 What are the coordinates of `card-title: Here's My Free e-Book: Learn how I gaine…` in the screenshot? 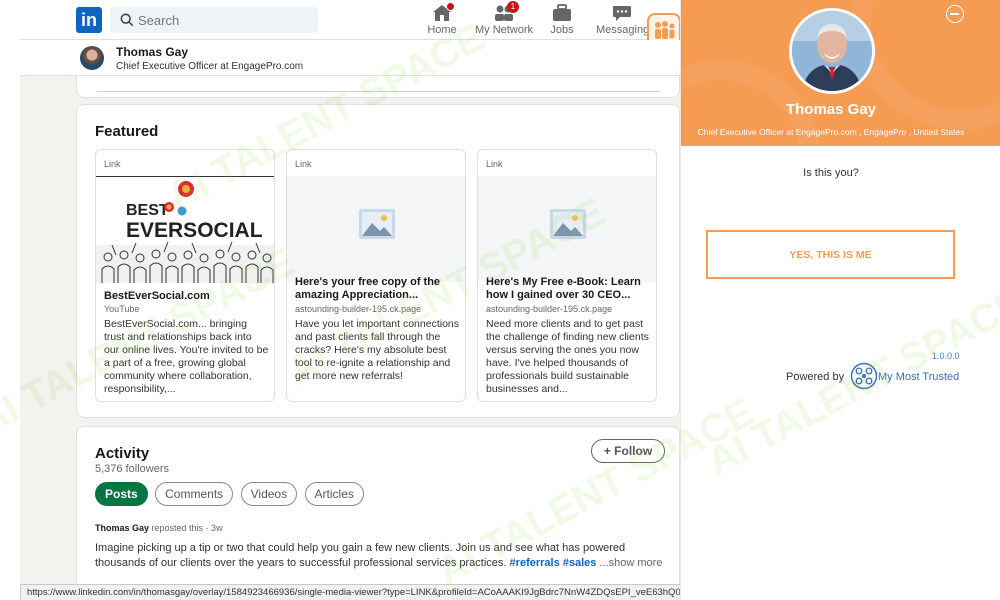 It's located at (568, 289).